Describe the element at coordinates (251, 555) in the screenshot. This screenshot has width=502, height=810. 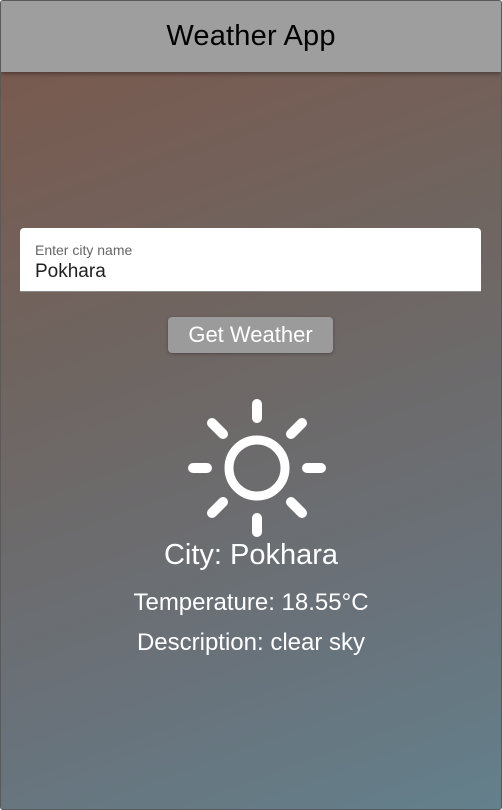
I see `city-result: City: Pokhara` at that location.